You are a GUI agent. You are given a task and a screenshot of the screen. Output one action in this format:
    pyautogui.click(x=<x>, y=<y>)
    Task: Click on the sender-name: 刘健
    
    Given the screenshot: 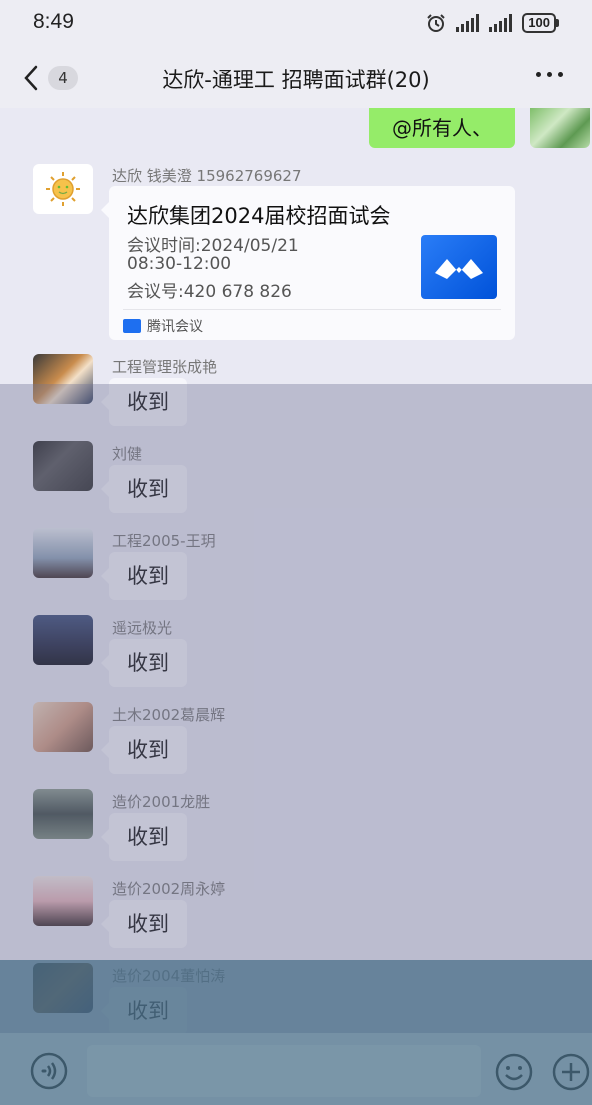 What is the action you would take?
    pyautogui.click(x=127, y=454)
    